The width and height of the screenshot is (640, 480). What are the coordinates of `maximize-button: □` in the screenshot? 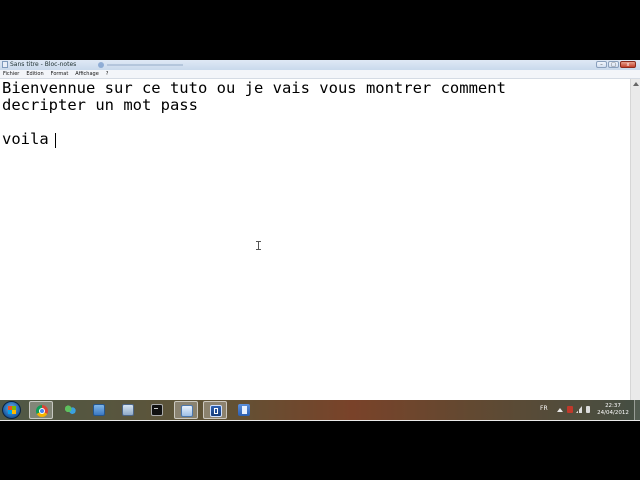 It's located at (613, 64).